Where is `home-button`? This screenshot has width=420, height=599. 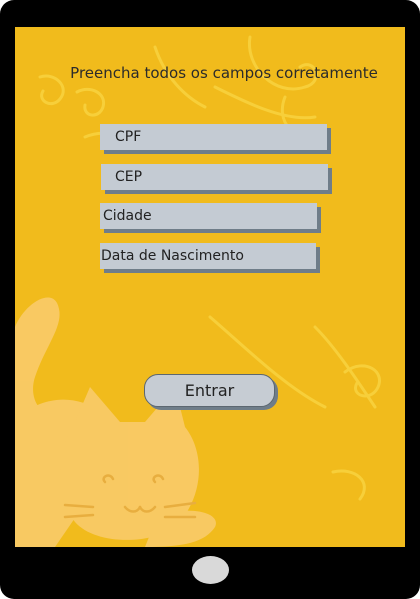 home-button is located at coordinates (210, 570).